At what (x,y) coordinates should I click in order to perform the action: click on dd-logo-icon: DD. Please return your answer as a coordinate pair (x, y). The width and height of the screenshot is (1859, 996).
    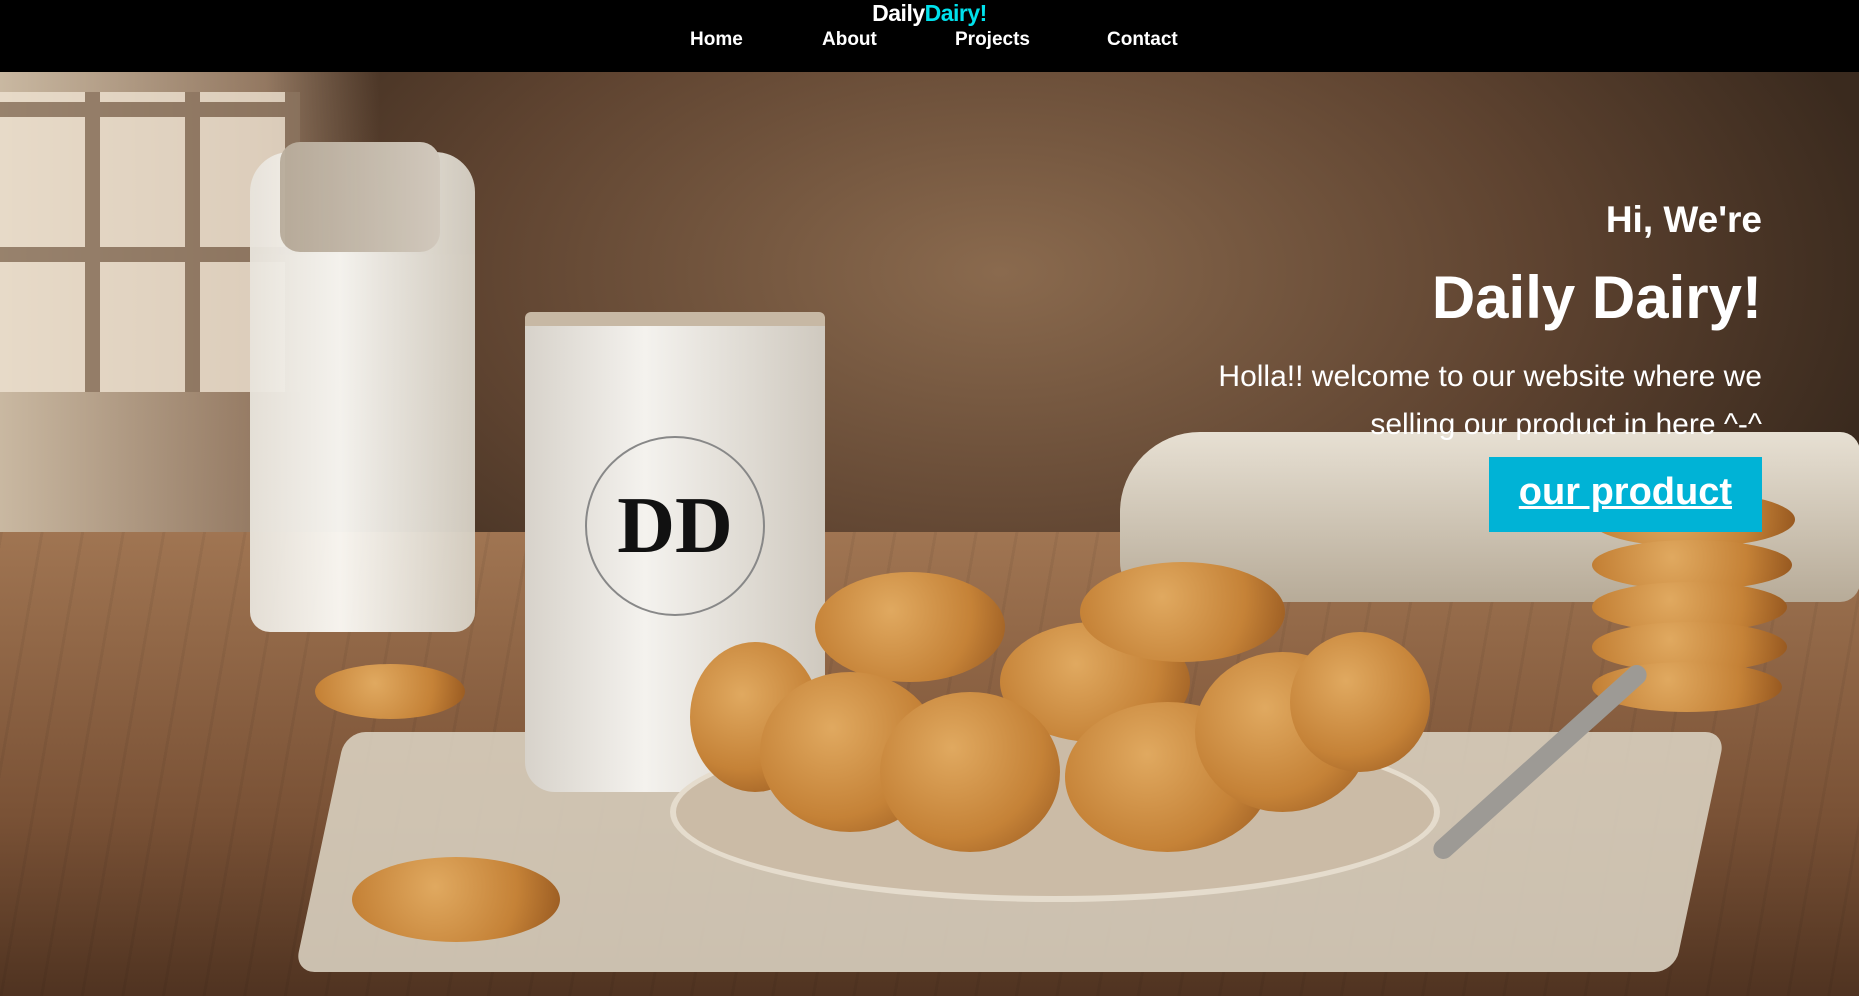
    Looking at the image, I should click on (675, 526).